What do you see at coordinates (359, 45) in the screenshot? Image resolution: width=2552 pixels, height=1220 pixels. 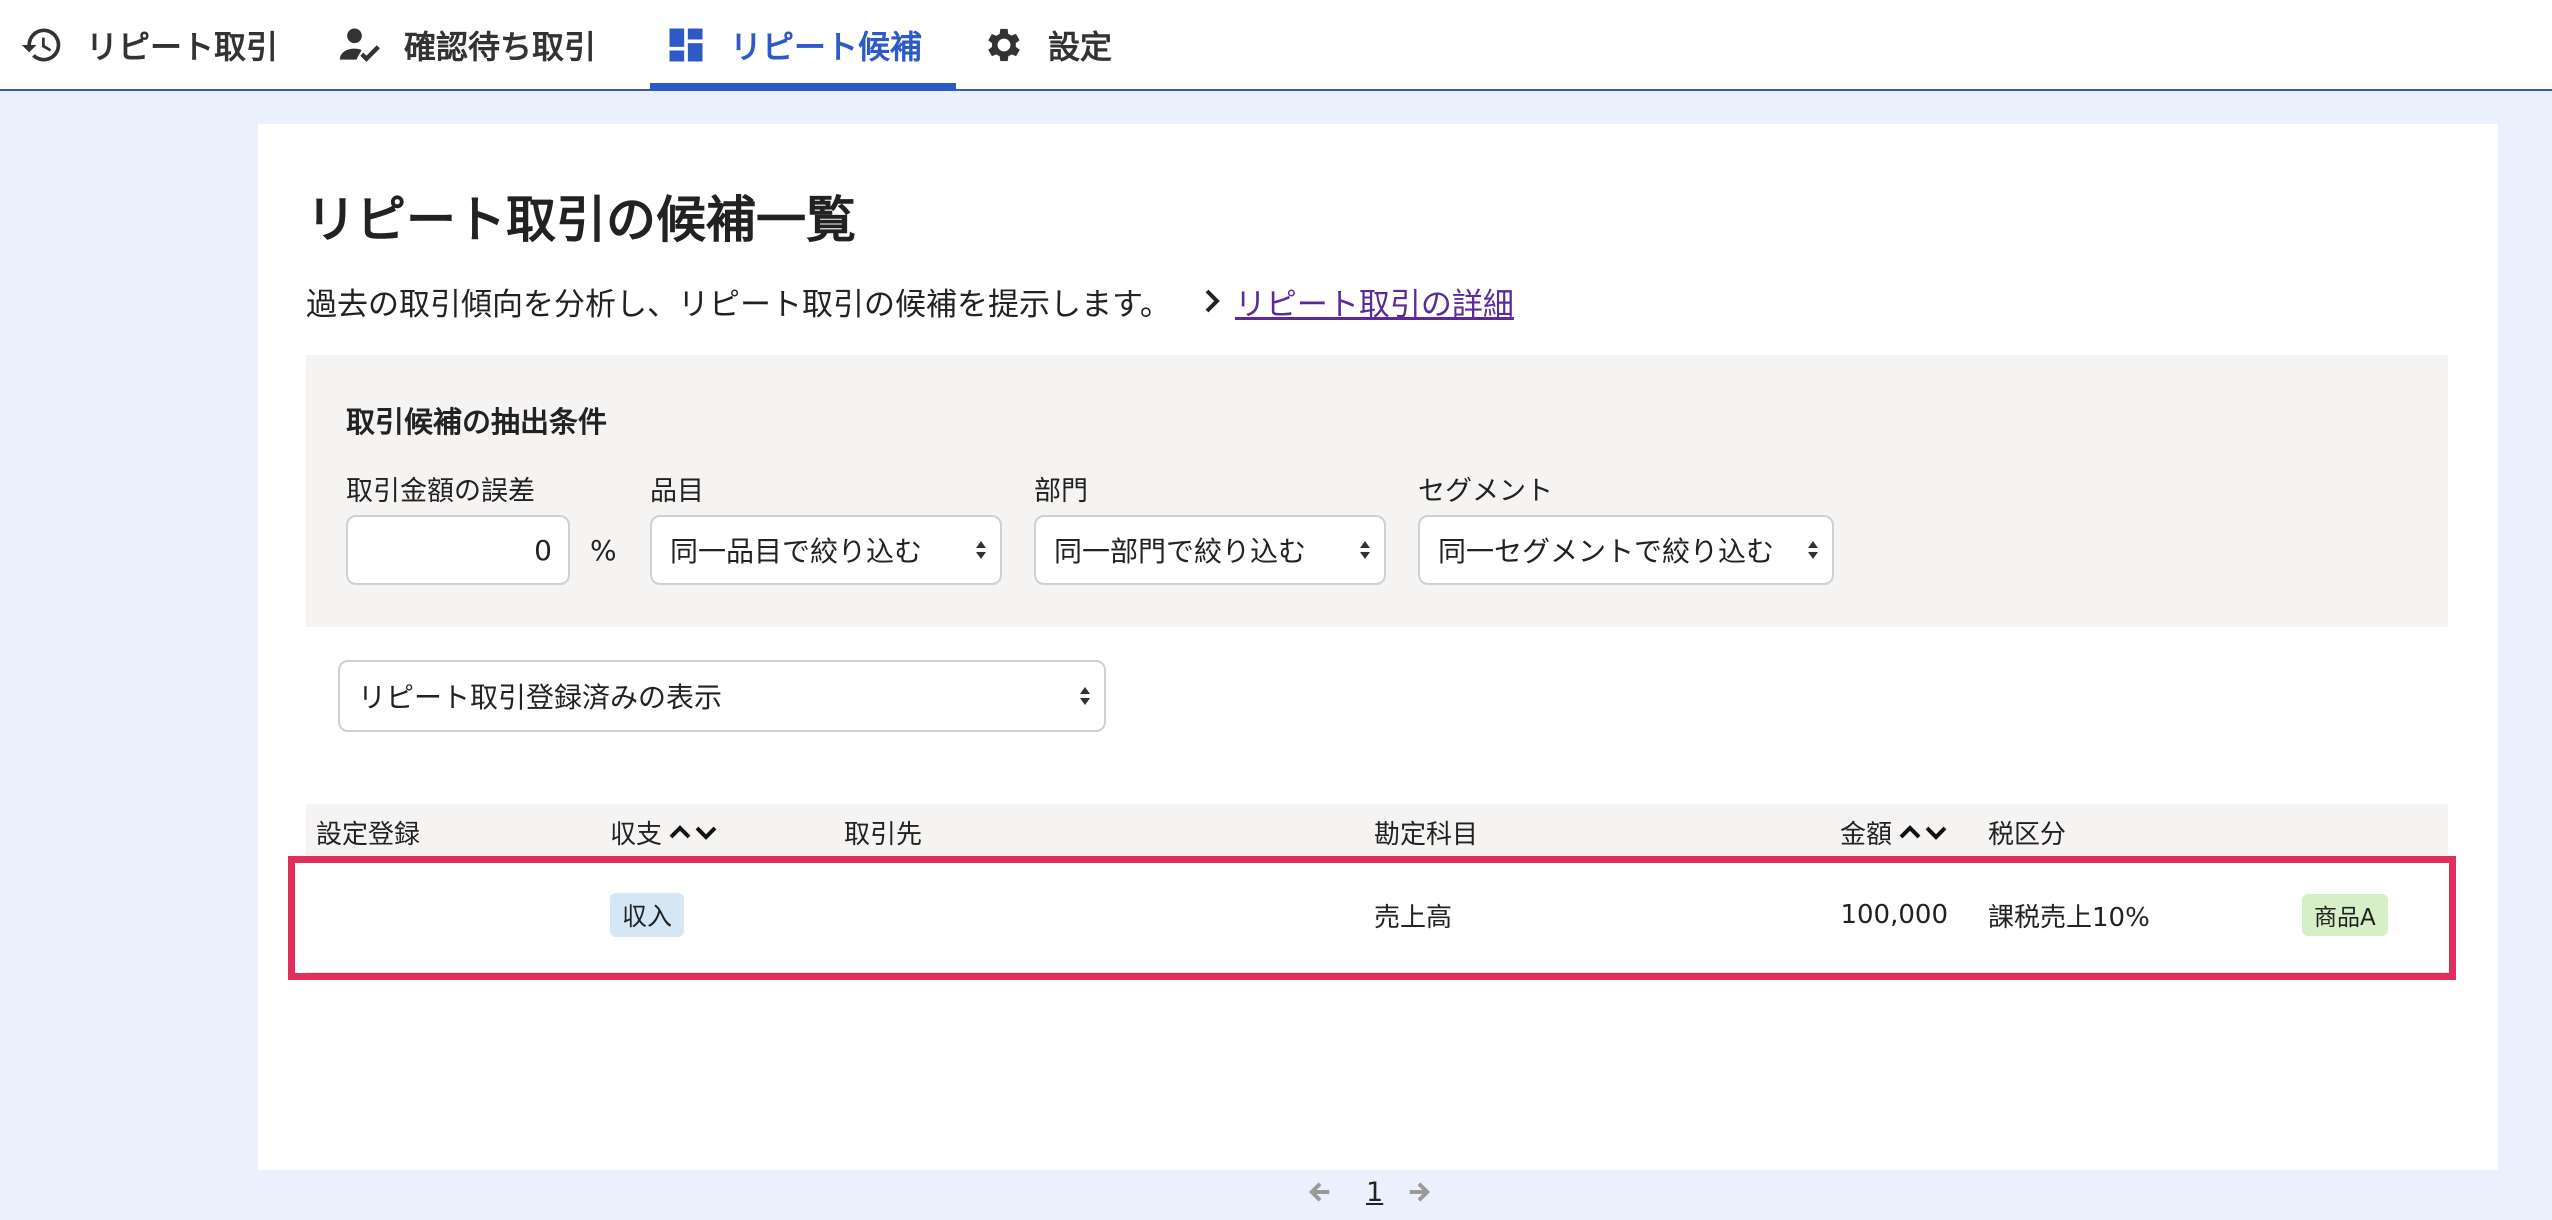 I see `user-check-icon` at bounding box center [359, 45].